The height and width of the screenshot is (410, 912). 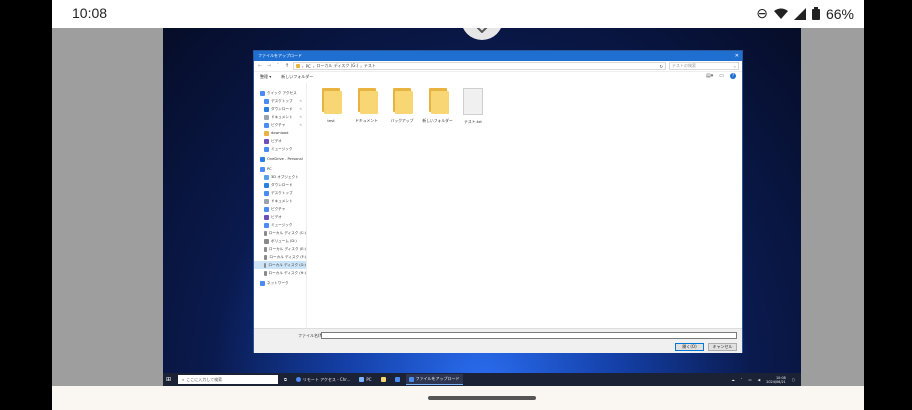 I want to click on nav-item-label: ミュージック, so click(x=282, y=224).